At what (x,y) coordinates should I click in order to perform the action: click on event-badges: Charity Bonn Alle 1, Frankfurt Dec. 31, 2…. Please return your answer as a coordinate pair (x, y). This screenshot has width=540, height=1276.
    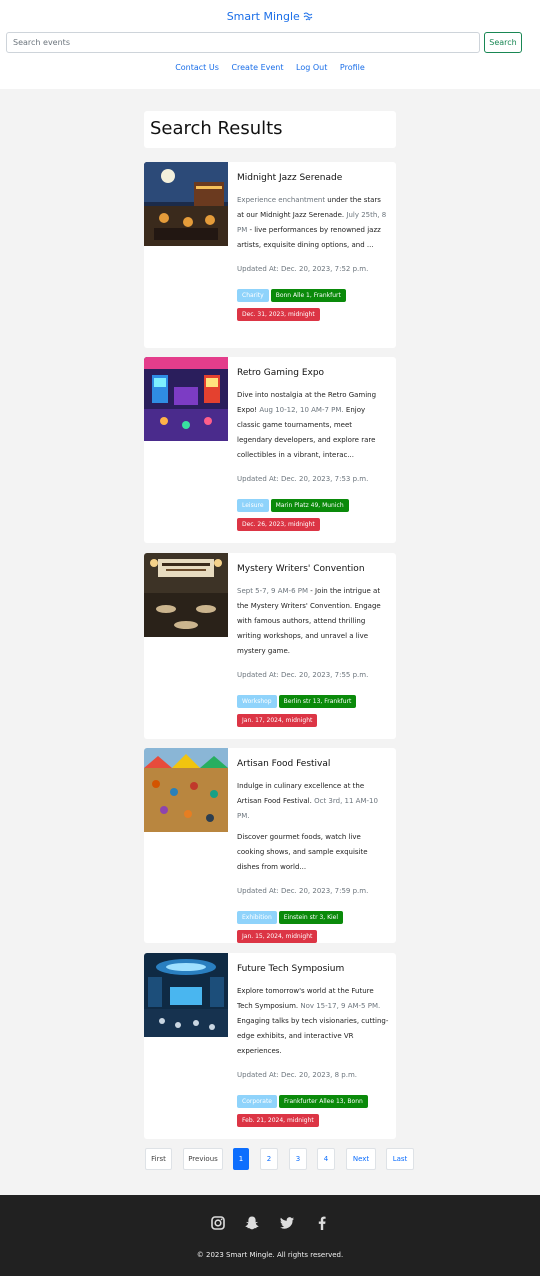
    Looking at the image, I should click on (313, 303).